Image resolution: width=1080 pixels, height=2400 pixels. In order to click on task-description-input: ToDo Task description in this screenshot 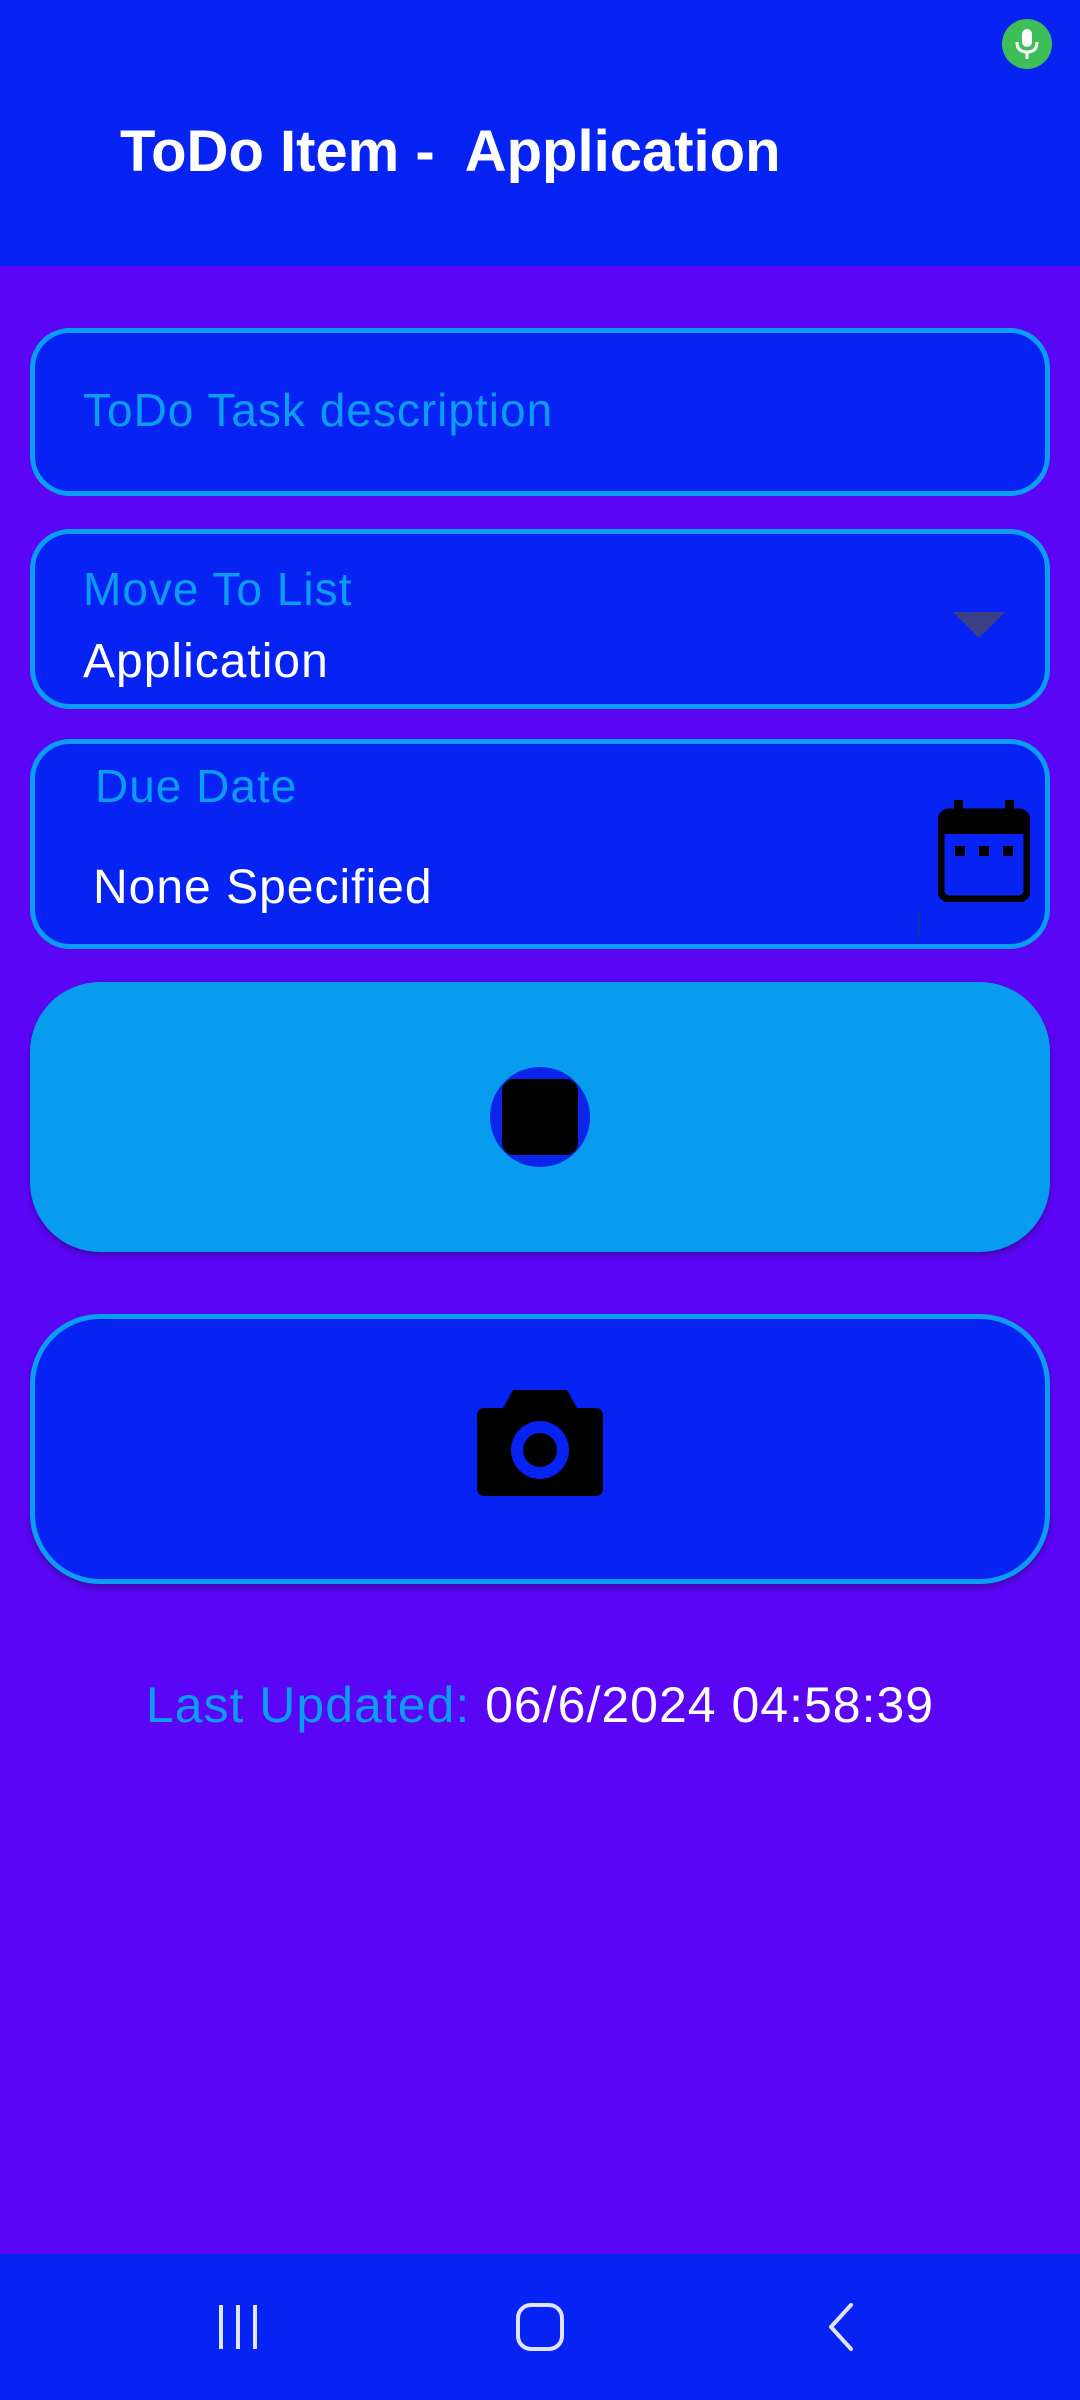, I will do `click(540, 412)`.